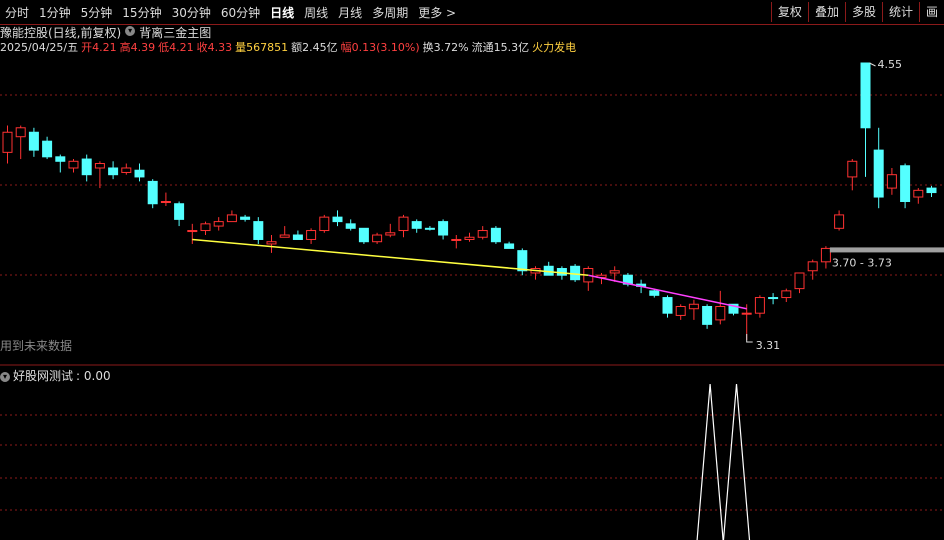  I want to click on period-tab-2: 5分钟, so click(97, 12).